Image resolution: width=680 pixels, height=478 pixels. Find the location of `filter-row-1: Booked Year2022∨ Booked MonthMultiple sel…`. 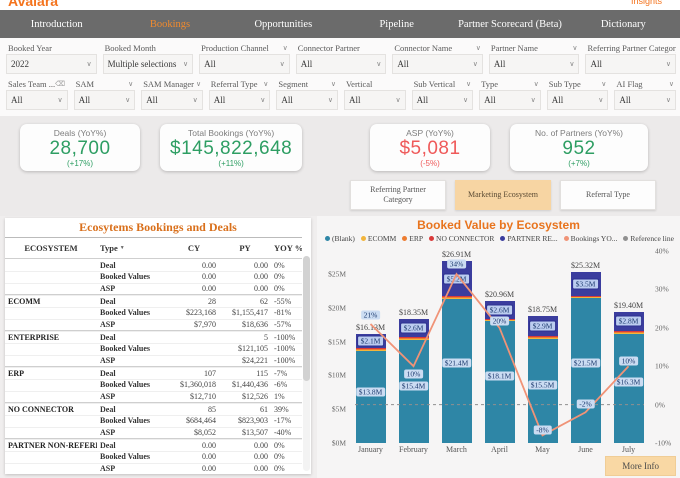

filter-row-1: Booked Year2022∨ Booked MonthMultiple sel… is located at coordinates (341, 58).